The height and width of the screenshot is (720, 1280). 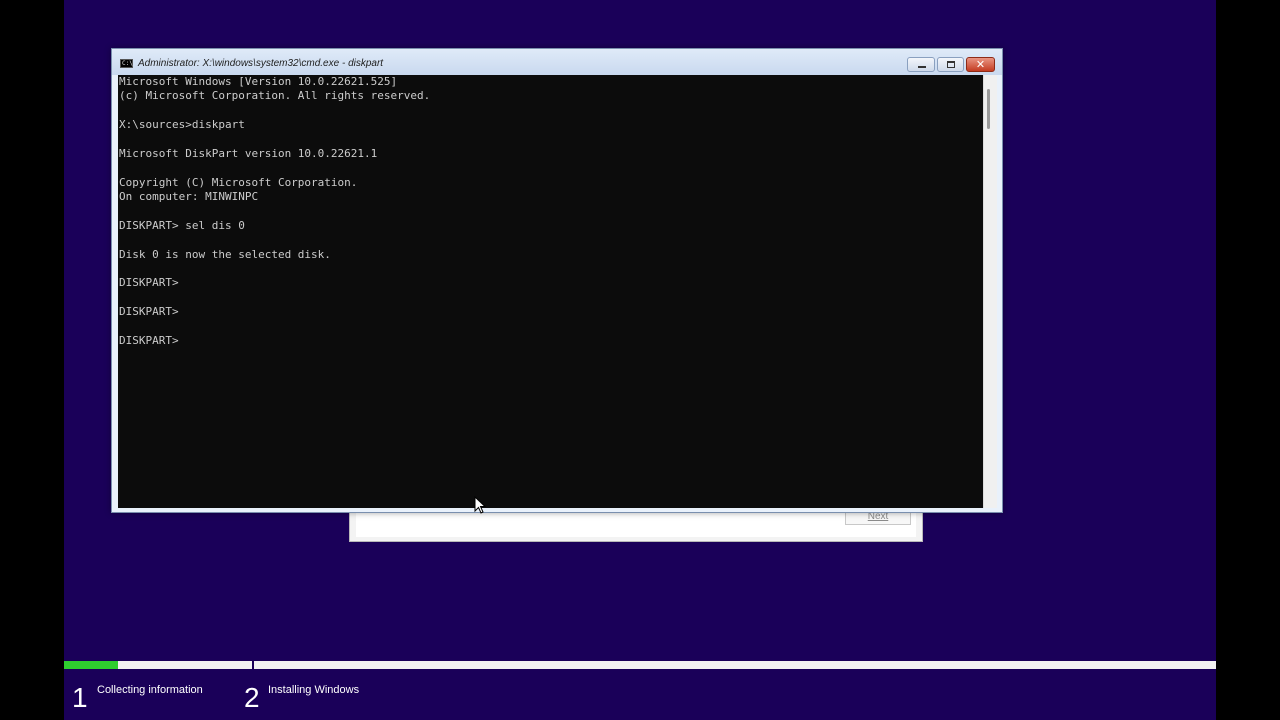 What do you see at coordinates (252, 697) in the screenshot?
I see `step-number: 2` at bounding box center [252, 697].